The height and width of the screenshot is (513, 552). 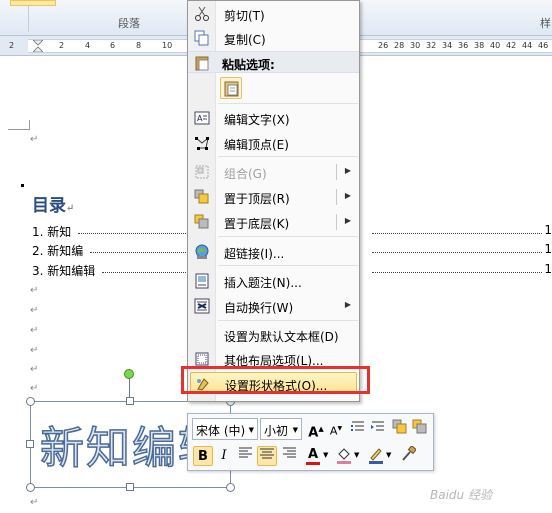 What do you see at coordinates (273, 38) in the screenshot?
I see `menu-item-copy: 复制(C)` at bounding box center [273, 38].